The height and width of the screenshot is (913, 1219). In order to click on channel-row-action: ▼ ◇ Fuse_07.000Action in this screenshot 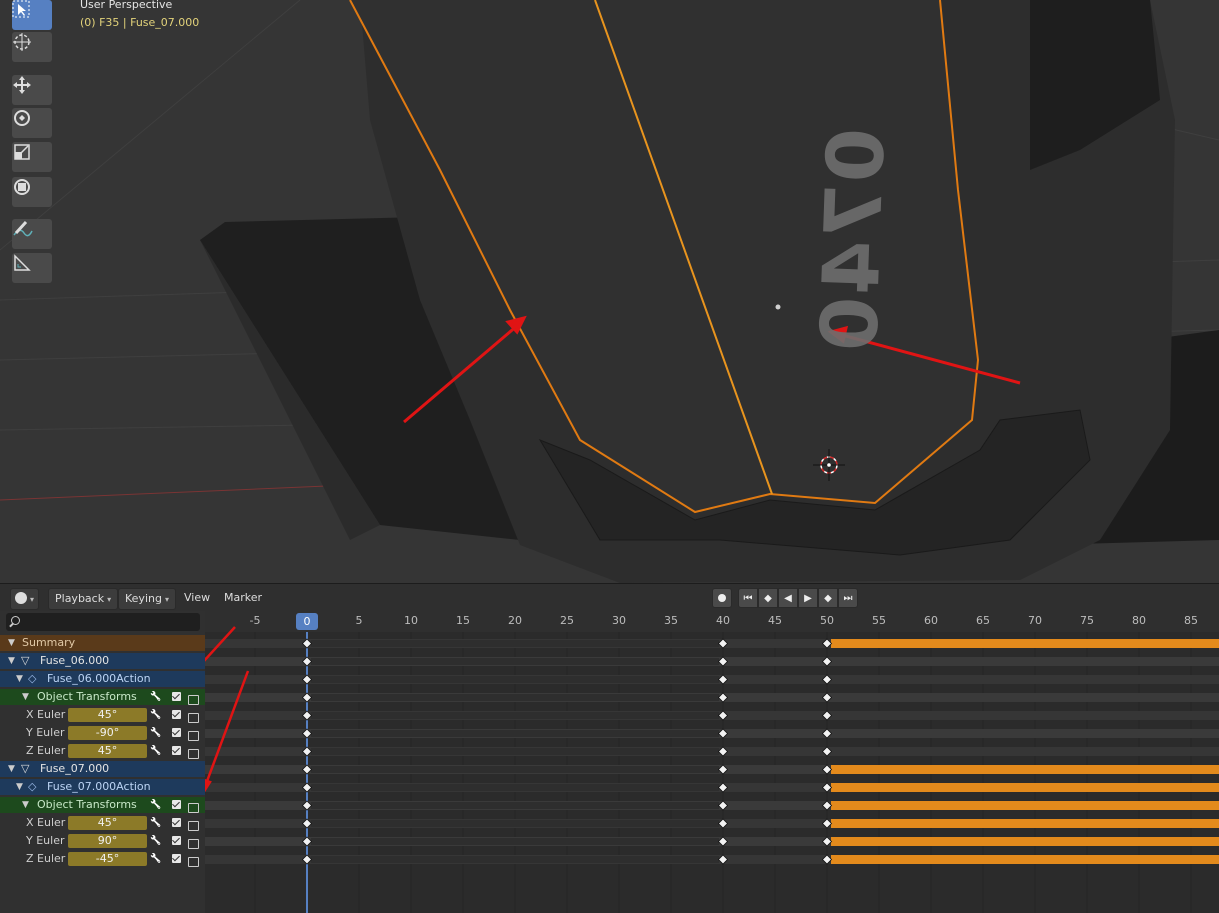, I will do `click(102, 787)`.